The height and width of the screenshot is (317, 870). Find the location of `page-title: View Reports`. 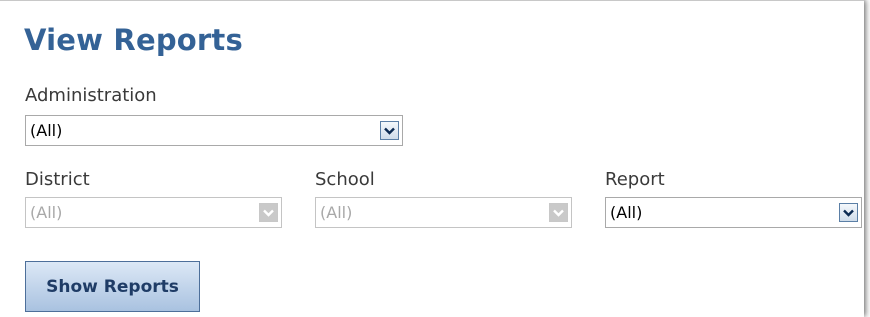

page-title: View Reports is located at coordinates (133, 40).